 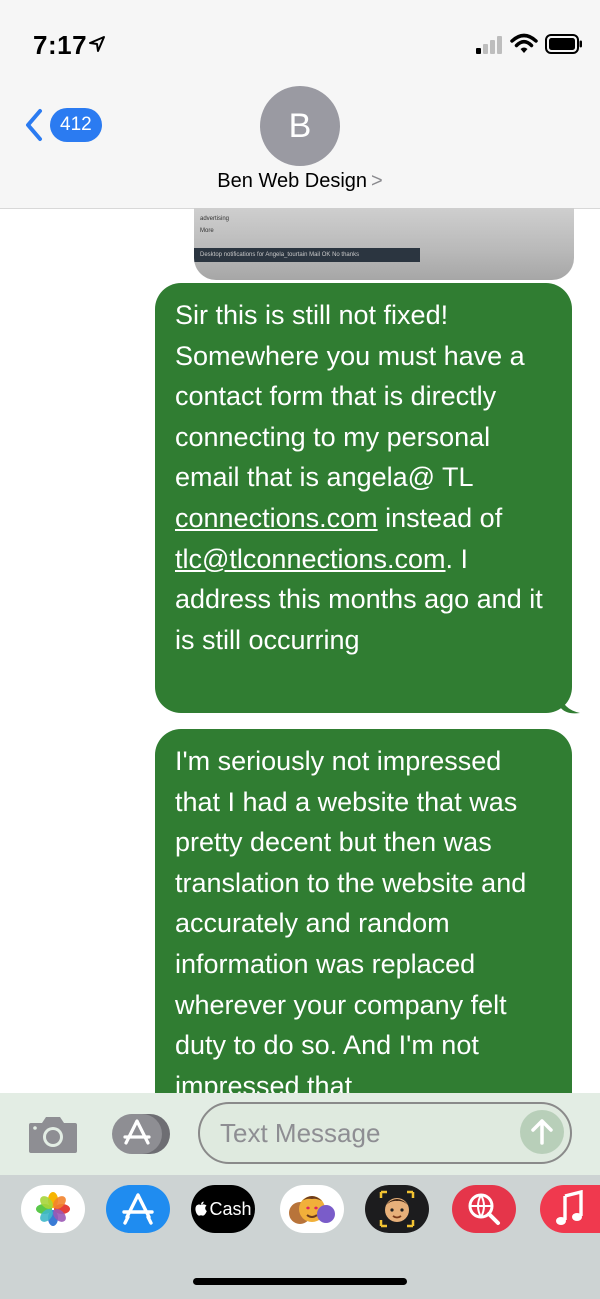 I want to click on web-images-app-button, so click(x=484, y=1209).